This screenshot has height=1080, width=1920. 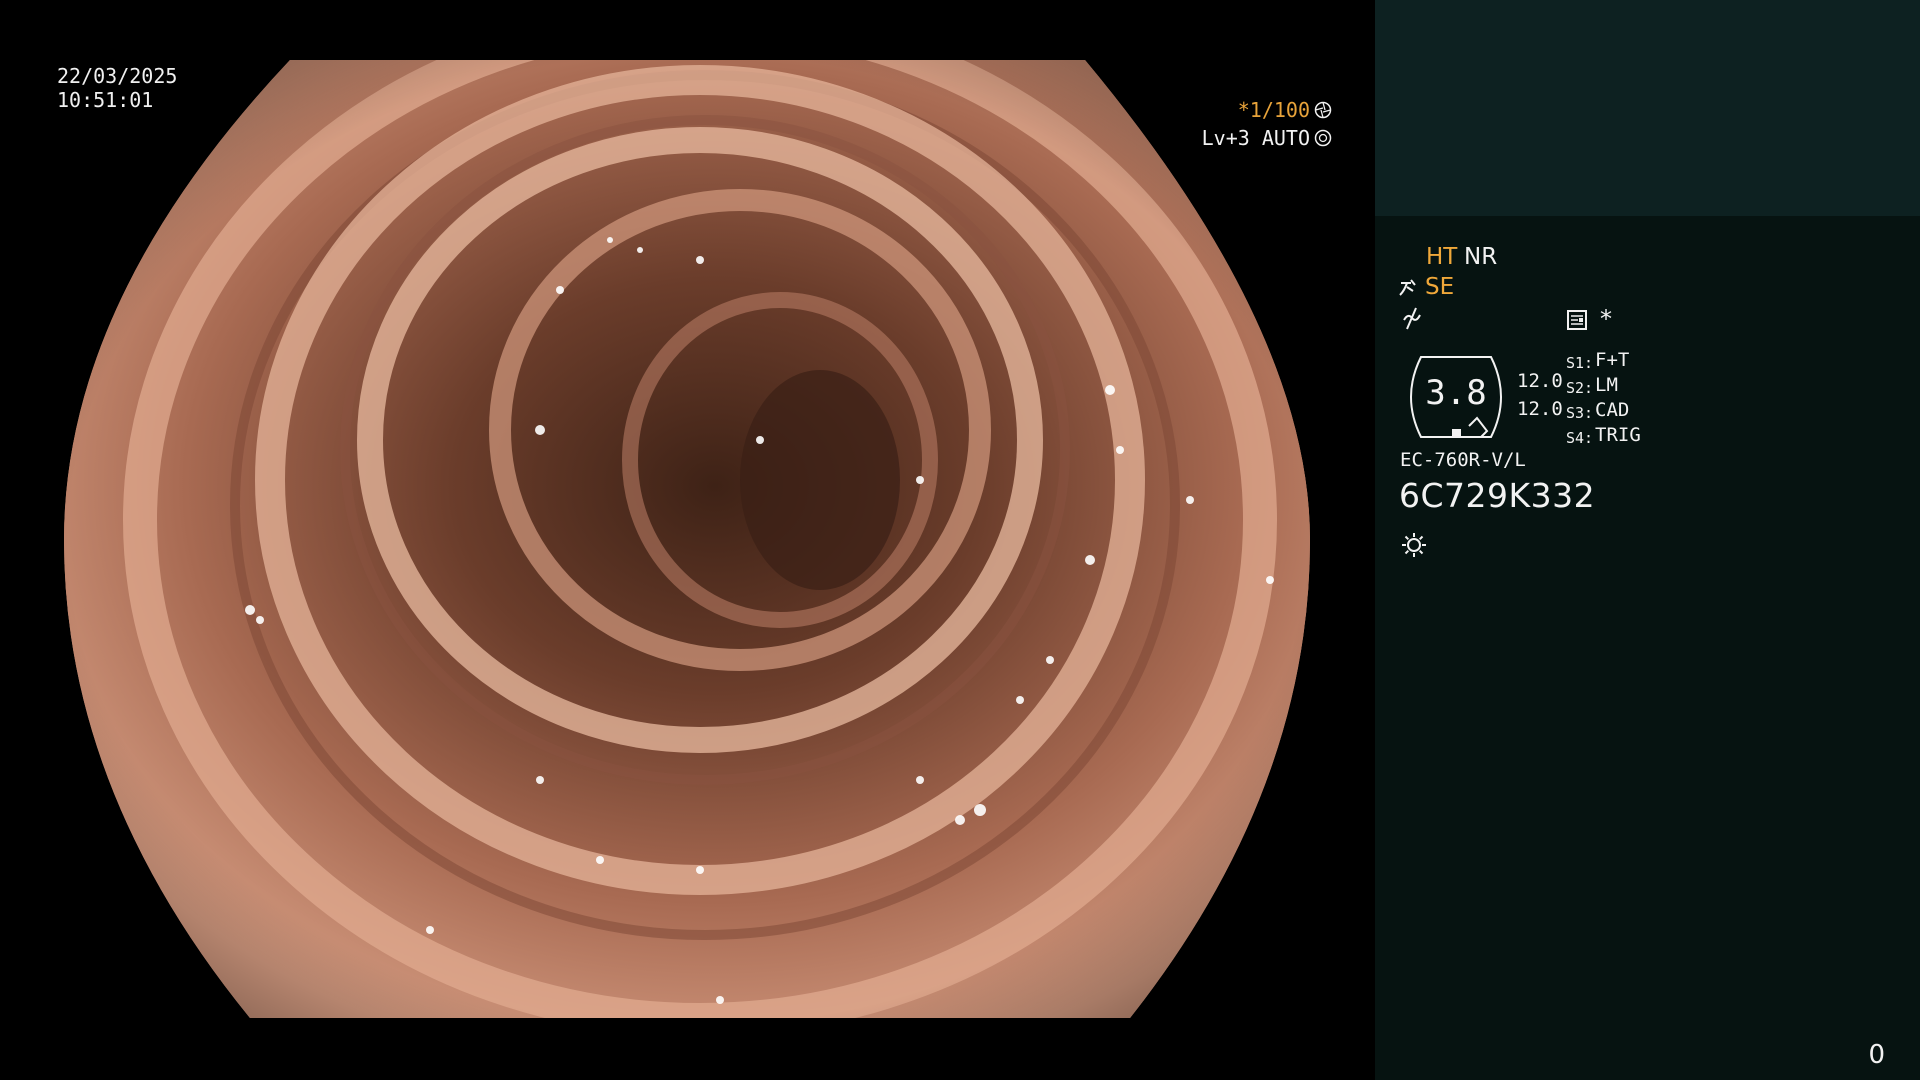 What do you see at coordinates (1412, 318) in the screenshot?
I see `noise-reduction-icon` at bounding box center [1412, 318].